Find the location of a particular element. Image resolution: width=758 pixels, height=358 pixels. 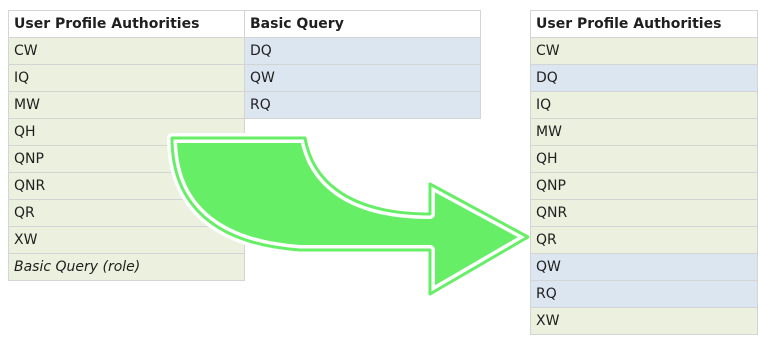

table-row: CW is located at coordinates (644, 51).